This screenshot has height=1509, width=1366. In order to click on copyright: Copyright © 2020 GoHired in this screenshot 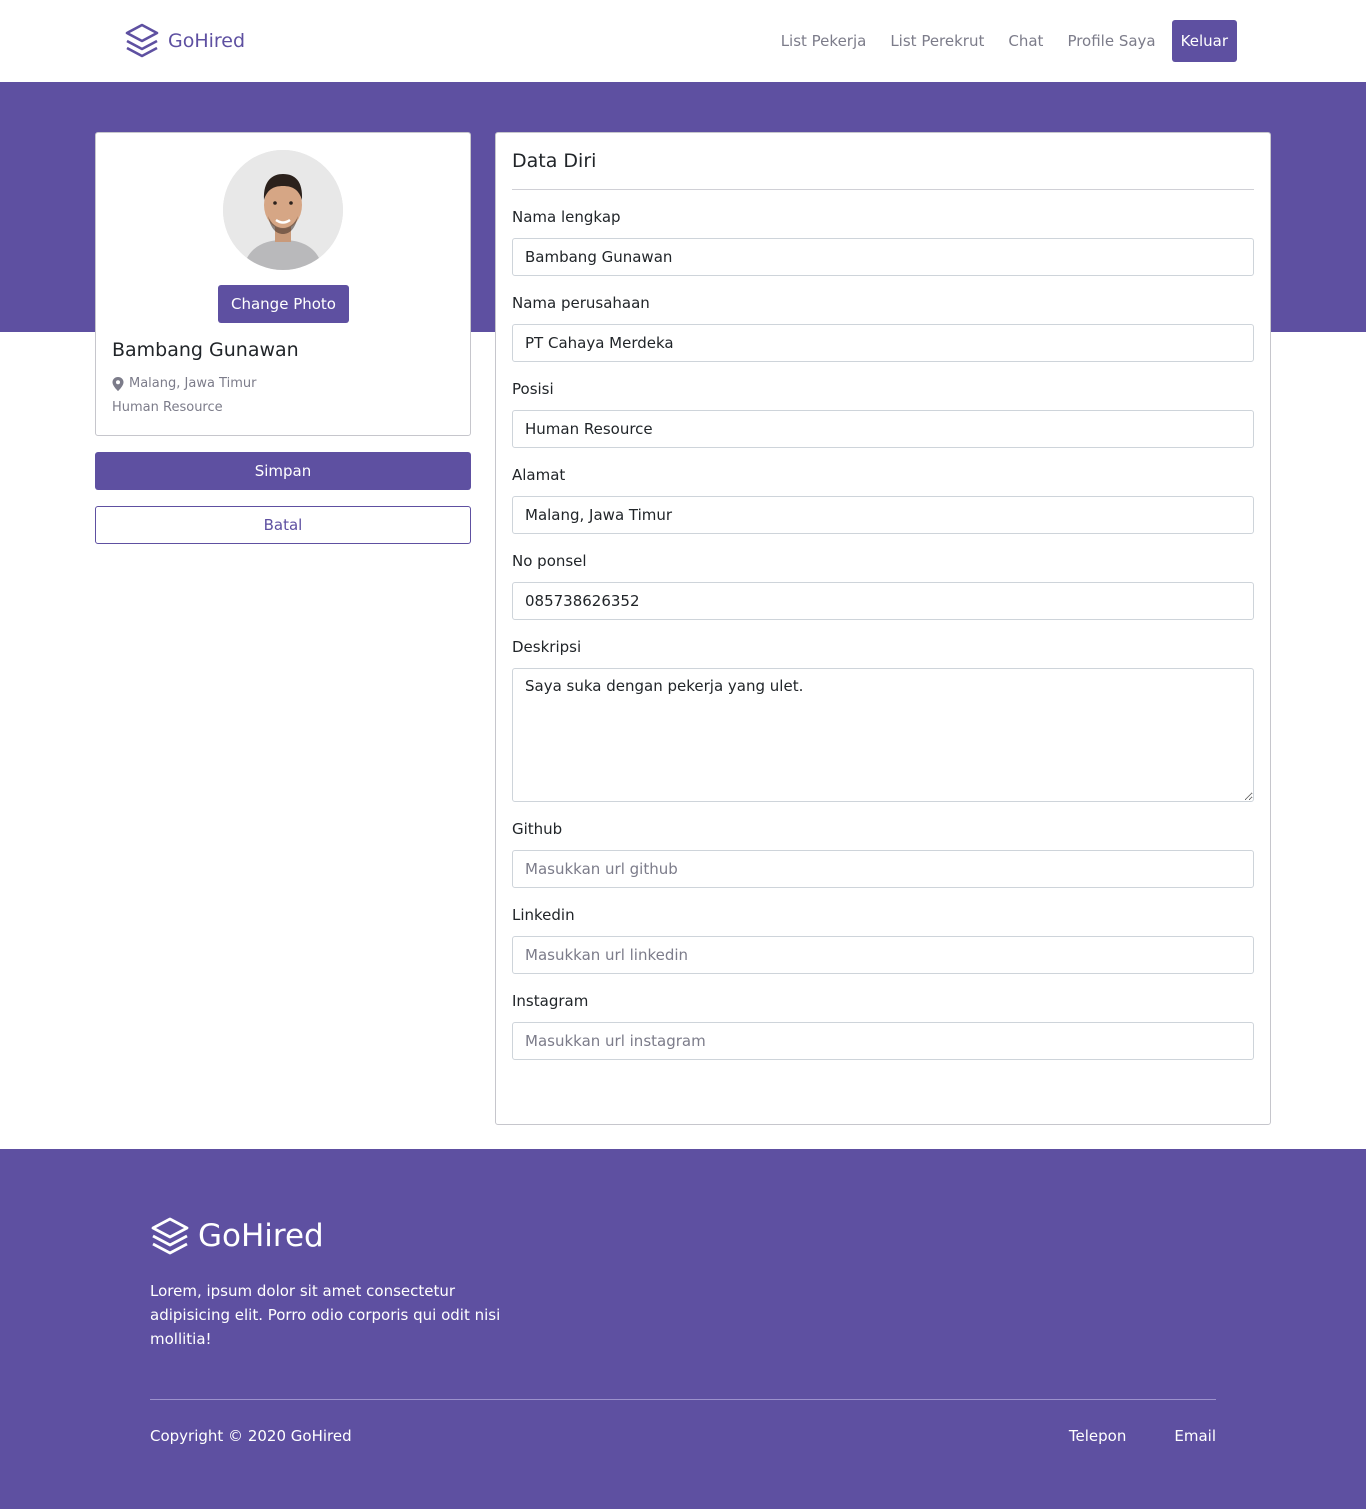, I will do `click(251, 1436)`.